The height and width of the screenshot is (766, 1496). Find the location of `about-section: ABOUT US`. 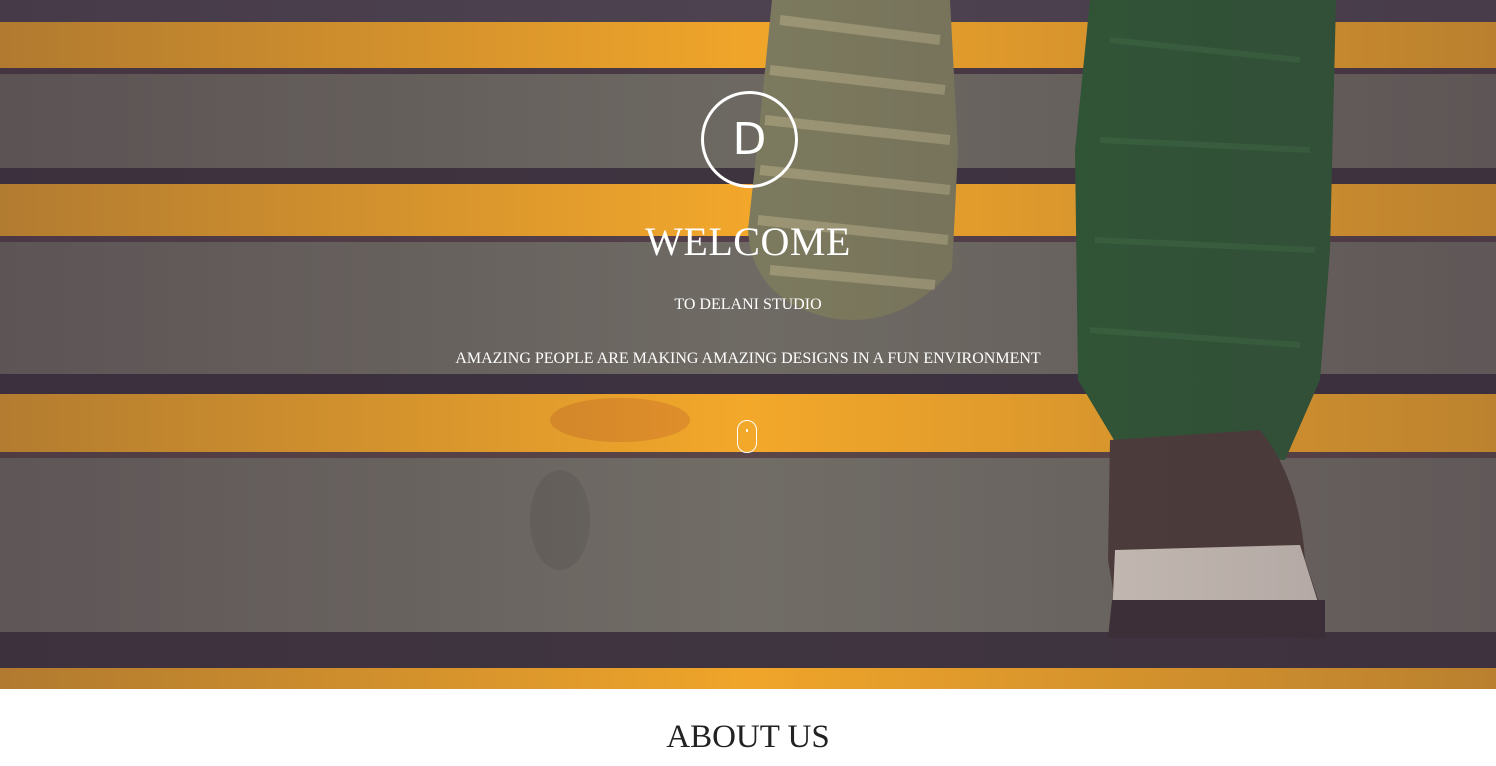

about-section: ABOUT US is located at coordinates (748, 727).